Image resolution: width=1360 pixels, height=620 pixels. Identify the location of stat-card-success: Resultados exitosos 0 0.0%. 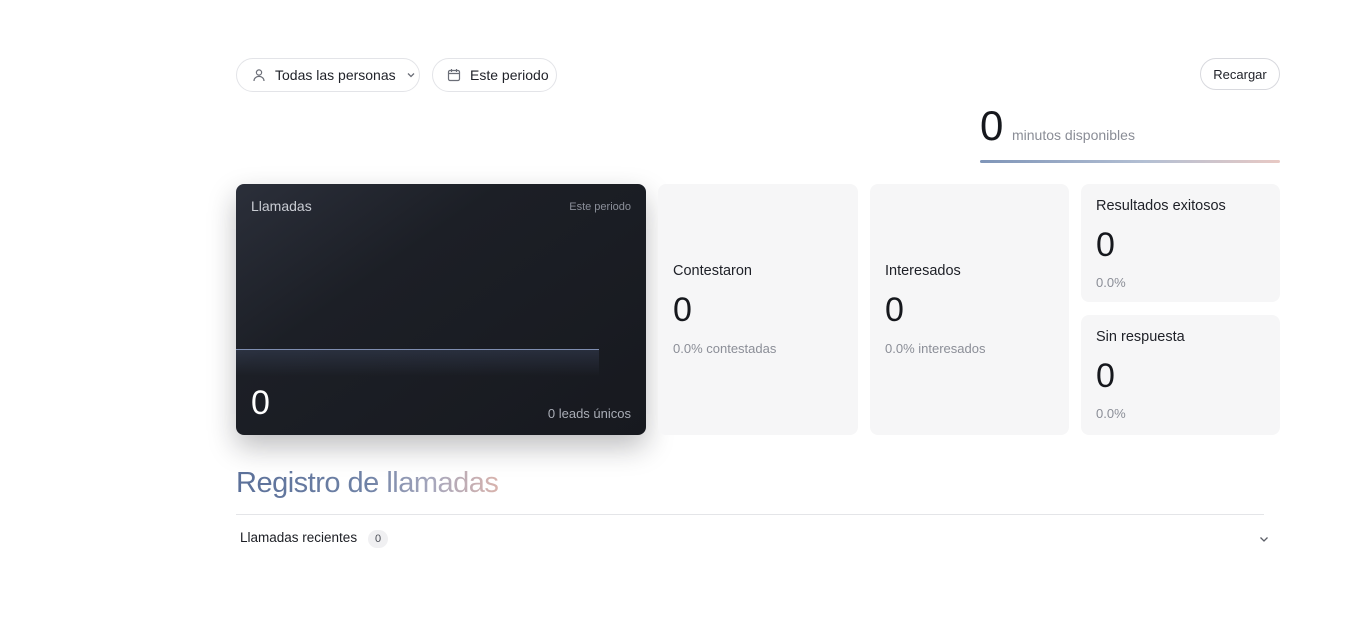
(1180, 243).